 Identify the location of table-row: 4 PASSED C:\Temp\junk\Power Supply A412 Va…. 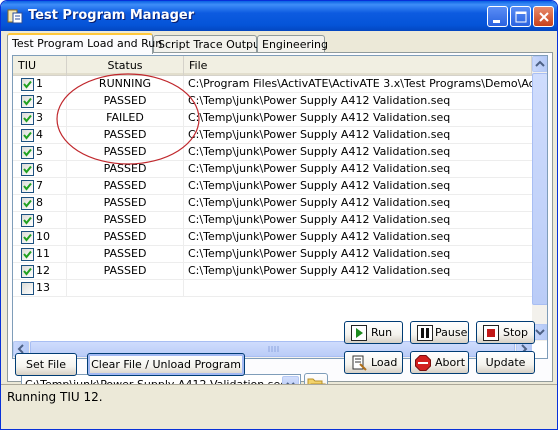
(272, 135).